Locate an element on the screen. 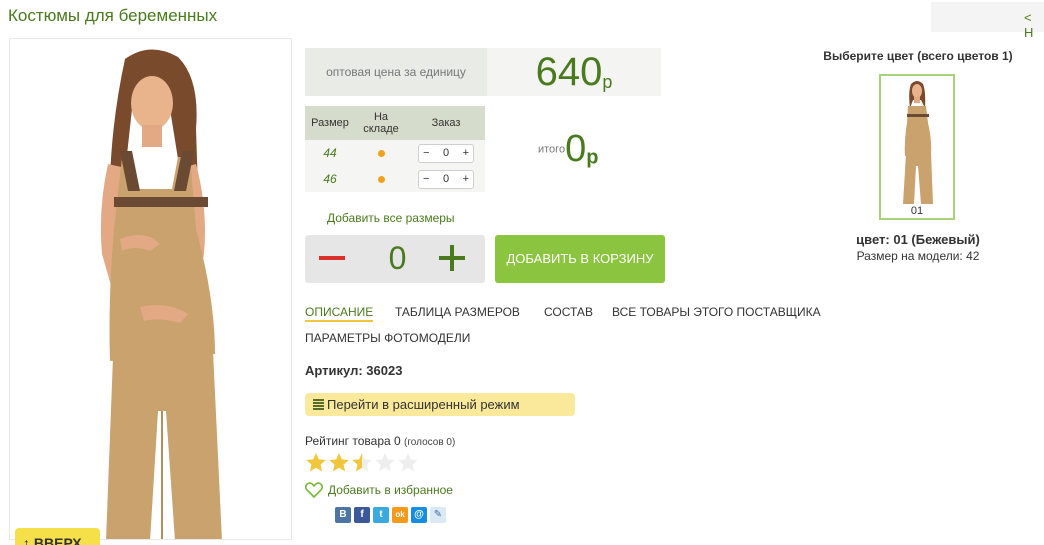 The height and width of the screenshot is (545, 1044). order-total: итого0р is located at coordinates (568, 149).